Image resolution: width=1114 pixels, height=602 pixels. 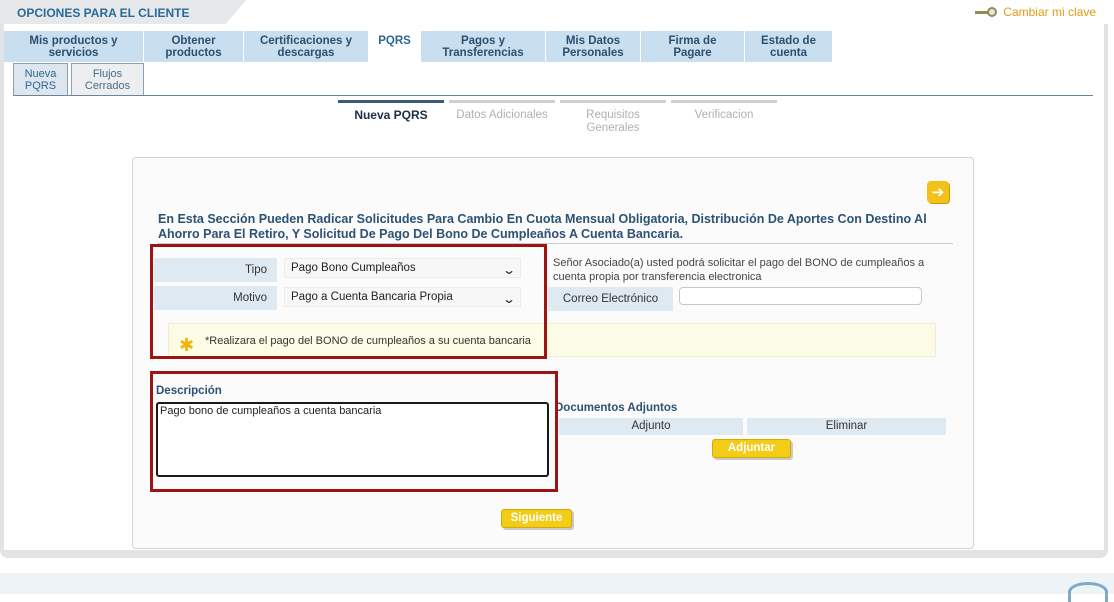 I want to click on step-label: Requisitos Generales, so click(x=613, y=121).